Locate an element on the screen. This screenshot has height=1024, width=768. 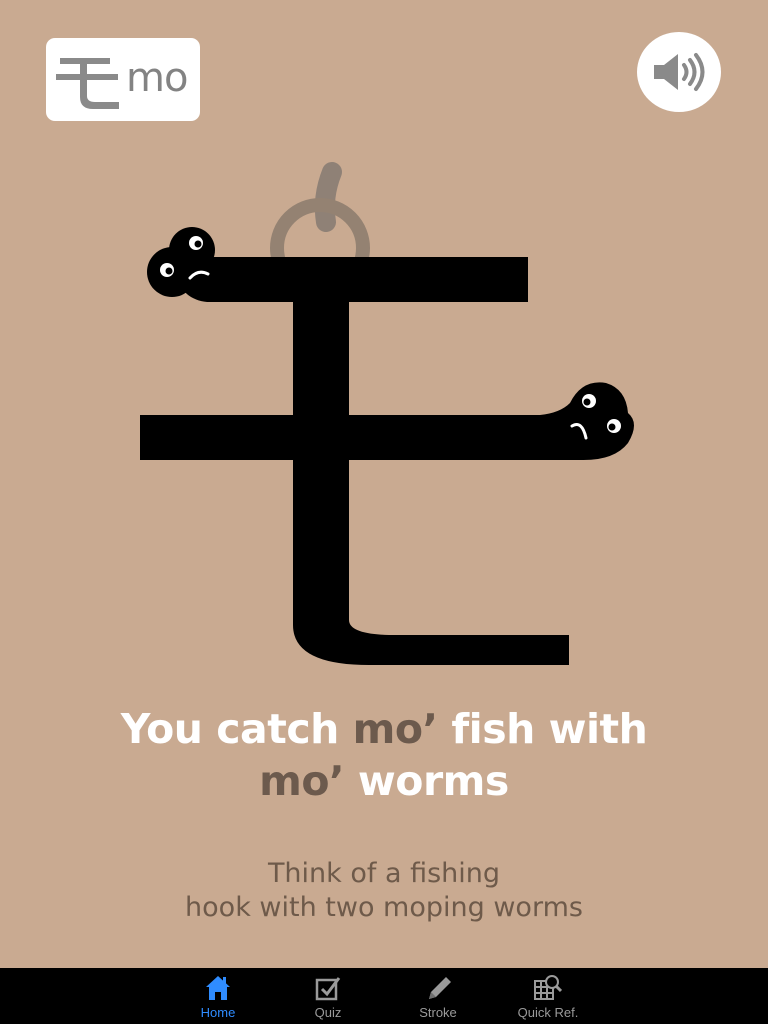
upper-worm is located at coordinates (337, 264).